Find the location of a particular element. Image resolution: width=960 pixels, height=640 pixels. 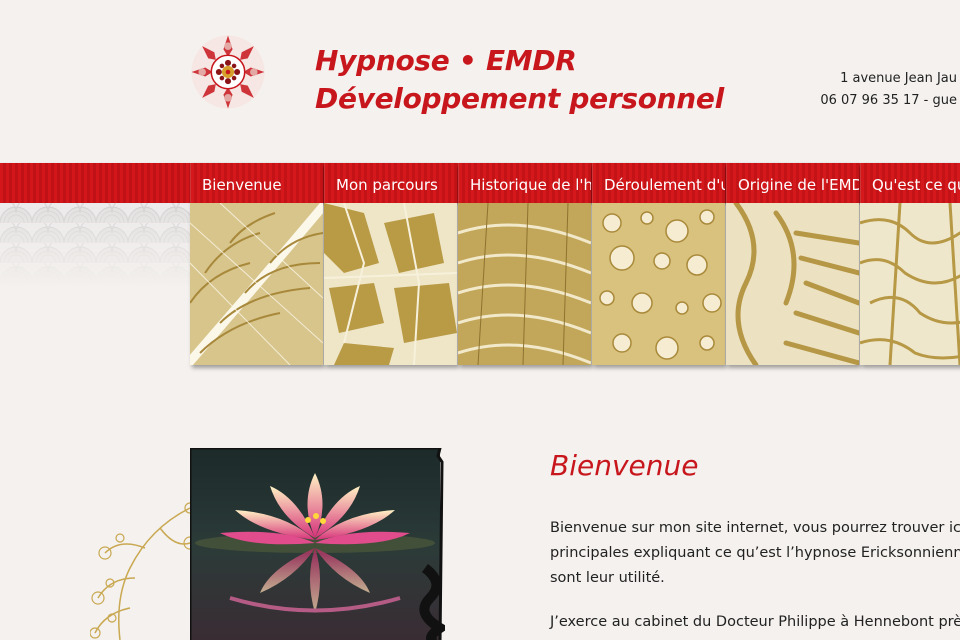

site-title-line2: Développement personnel is located at coordinates (519, 98).